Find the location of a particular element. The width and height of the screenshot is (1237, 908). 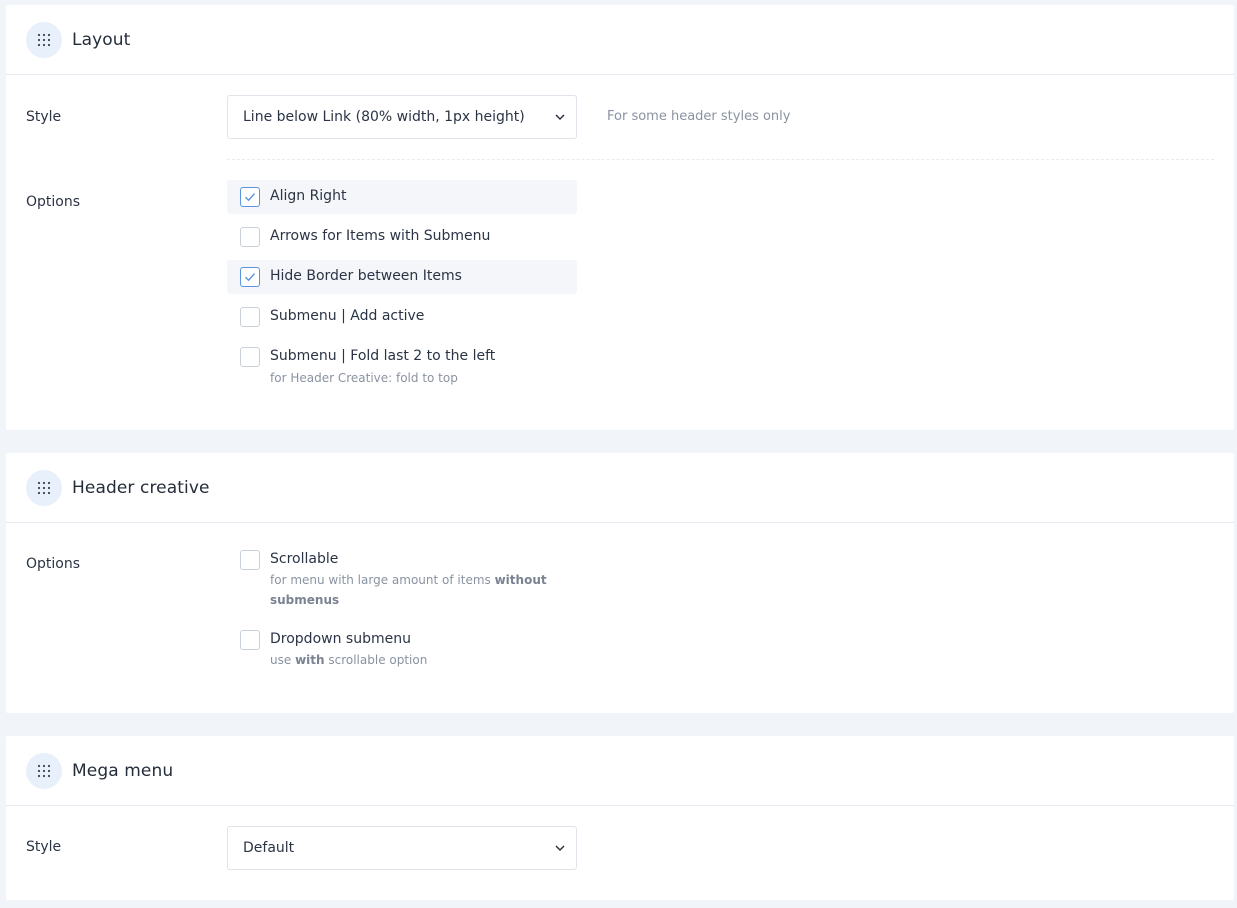

option-hide-border: Hide Border between Items is located at coordinates (402, 277).